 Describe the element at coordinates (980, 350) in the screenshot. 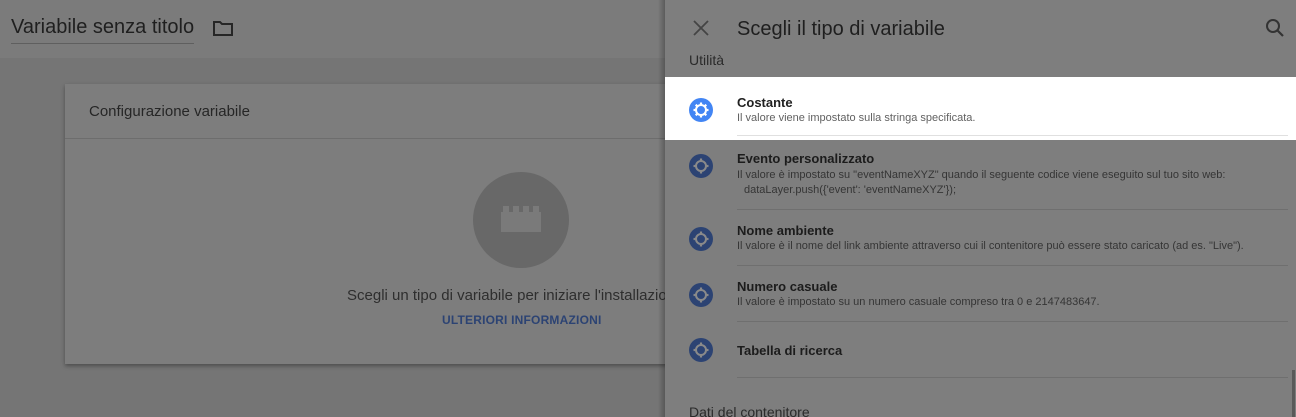

I see `list-item-lookup-table: Tabella di ricerca` at that location.